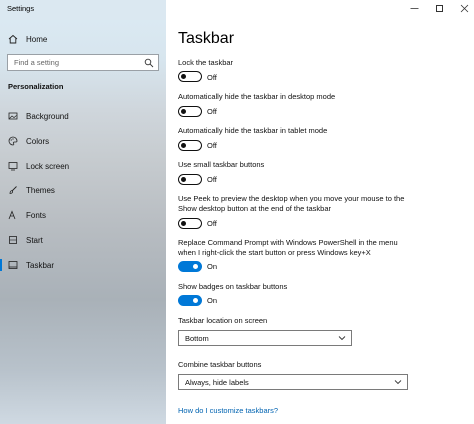  What do you see at coordinates (13, 265) in the screenshot?
I see `taskbar-icon` at bounding box center [13, 265].